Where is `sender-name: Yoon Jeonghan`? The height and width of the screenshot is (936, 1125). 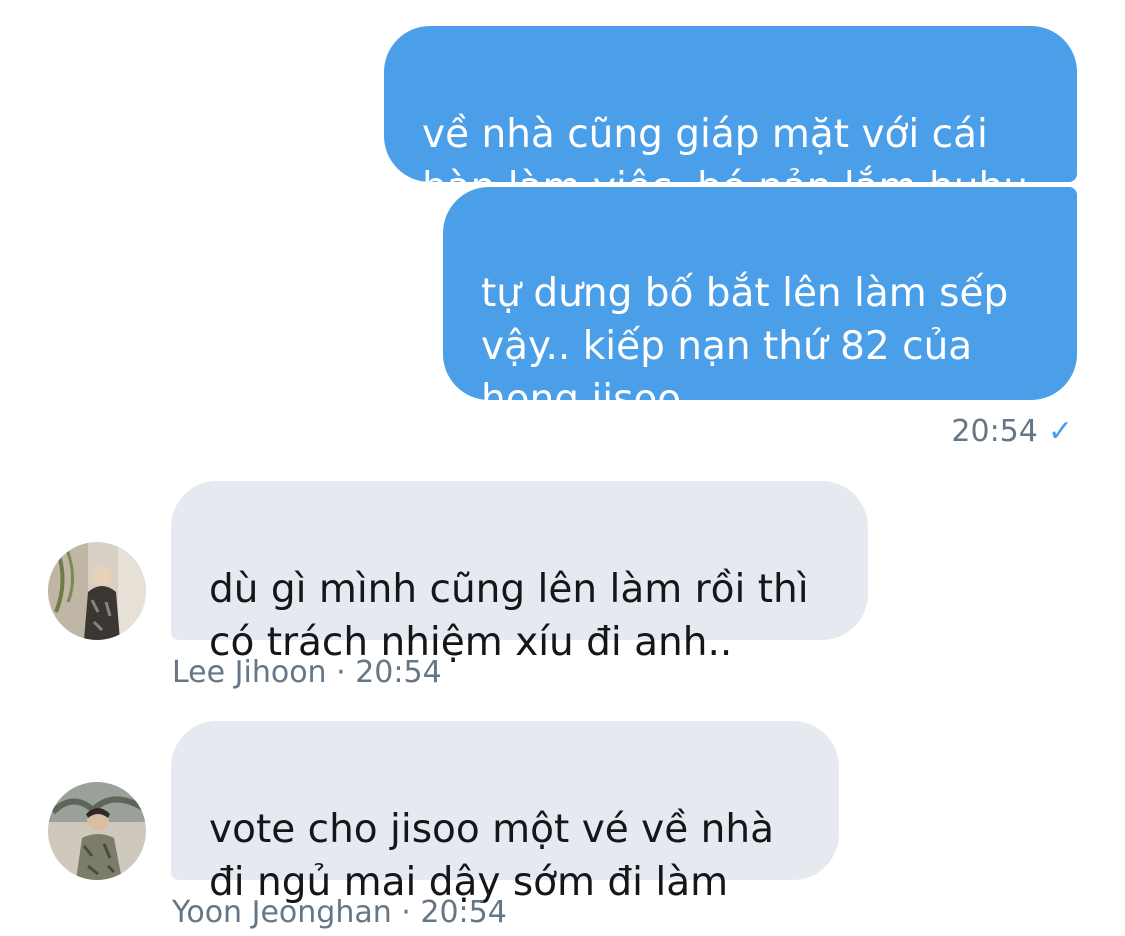
sender-name: Yoon Jeonghan is located at coordinates (282, 912).